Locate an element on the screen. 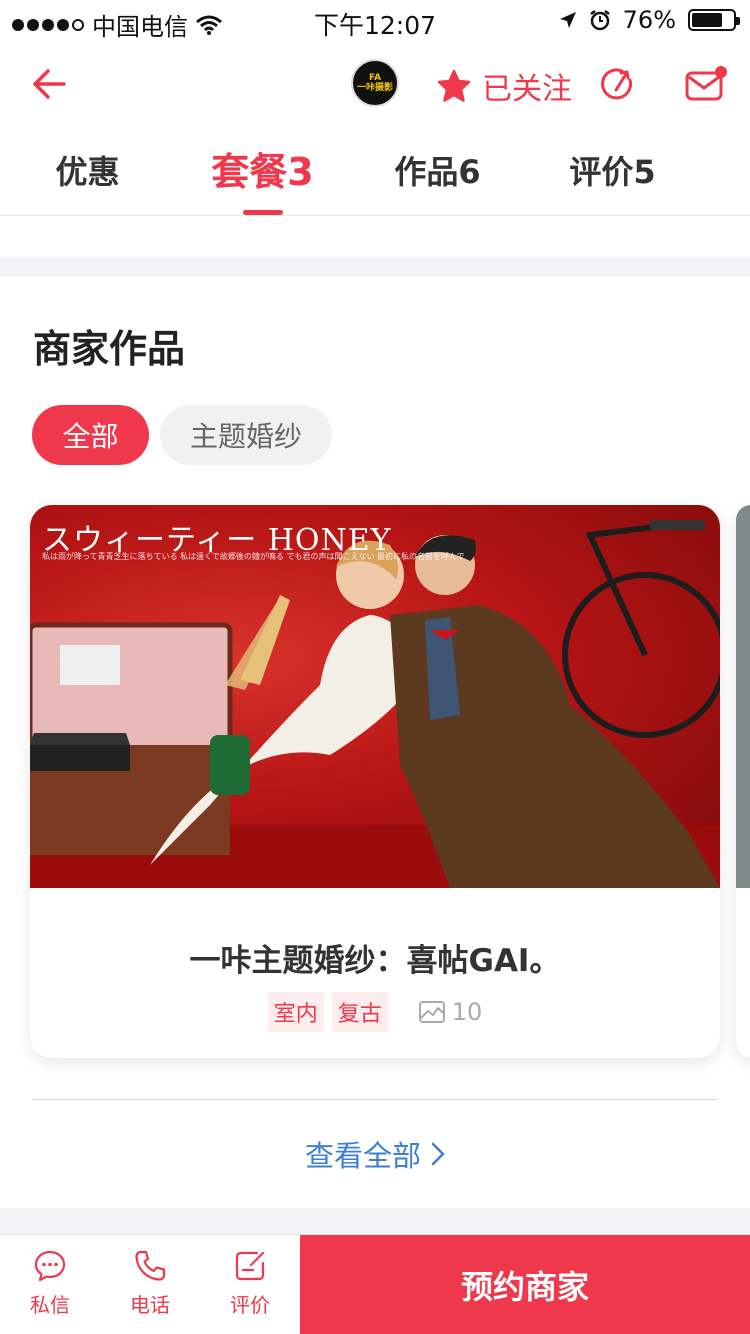  photo-count: 10 is located at coordinates (450, 1012).